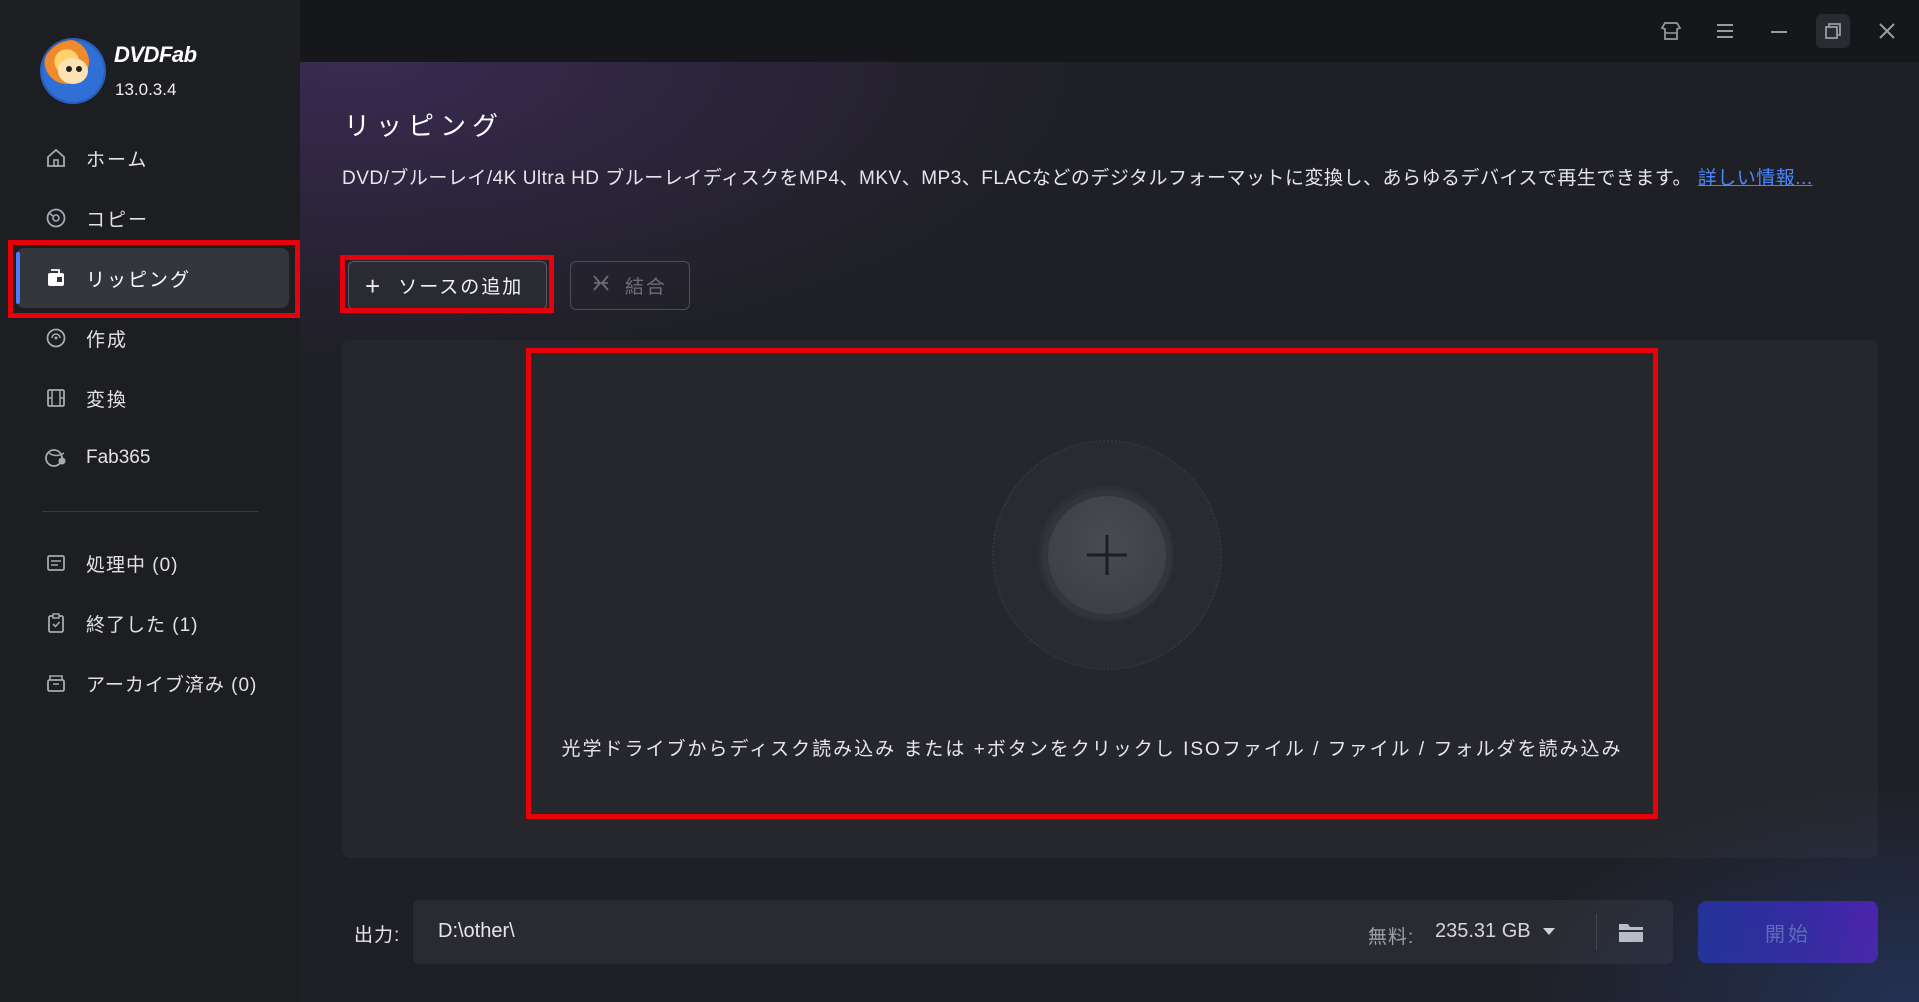 The height and width of the screenshot is (1002, 1919). I want to click on sidebar-item-label: 終了した (1), so click(142, 625).